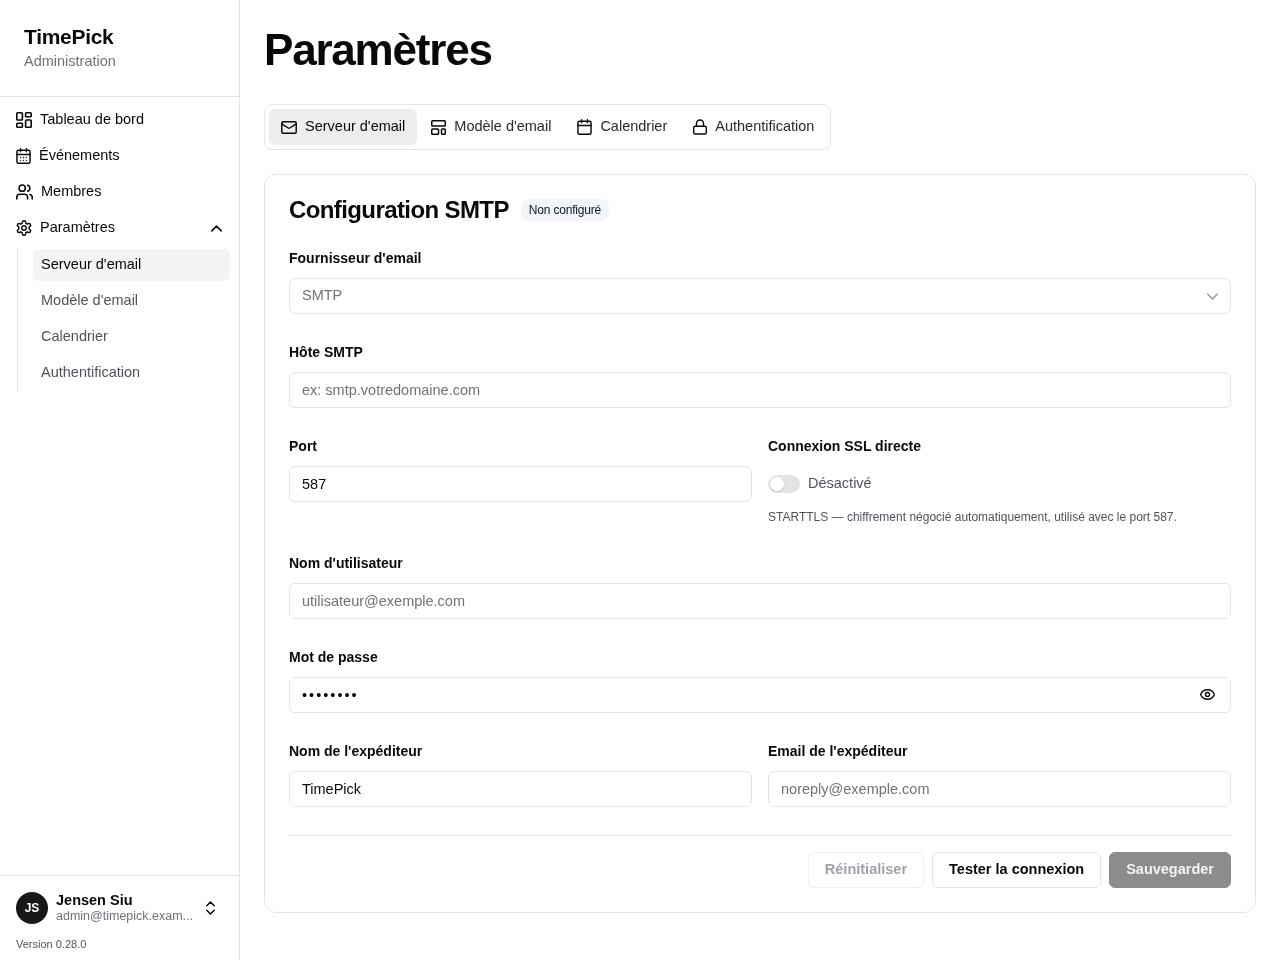 Image resolution: width=1280 pixels, height=960 pixels. What do you see at coordinates (760, 695) in the screenshot?
I see `password-field: ••••••••` at bounding box center [760, 695].